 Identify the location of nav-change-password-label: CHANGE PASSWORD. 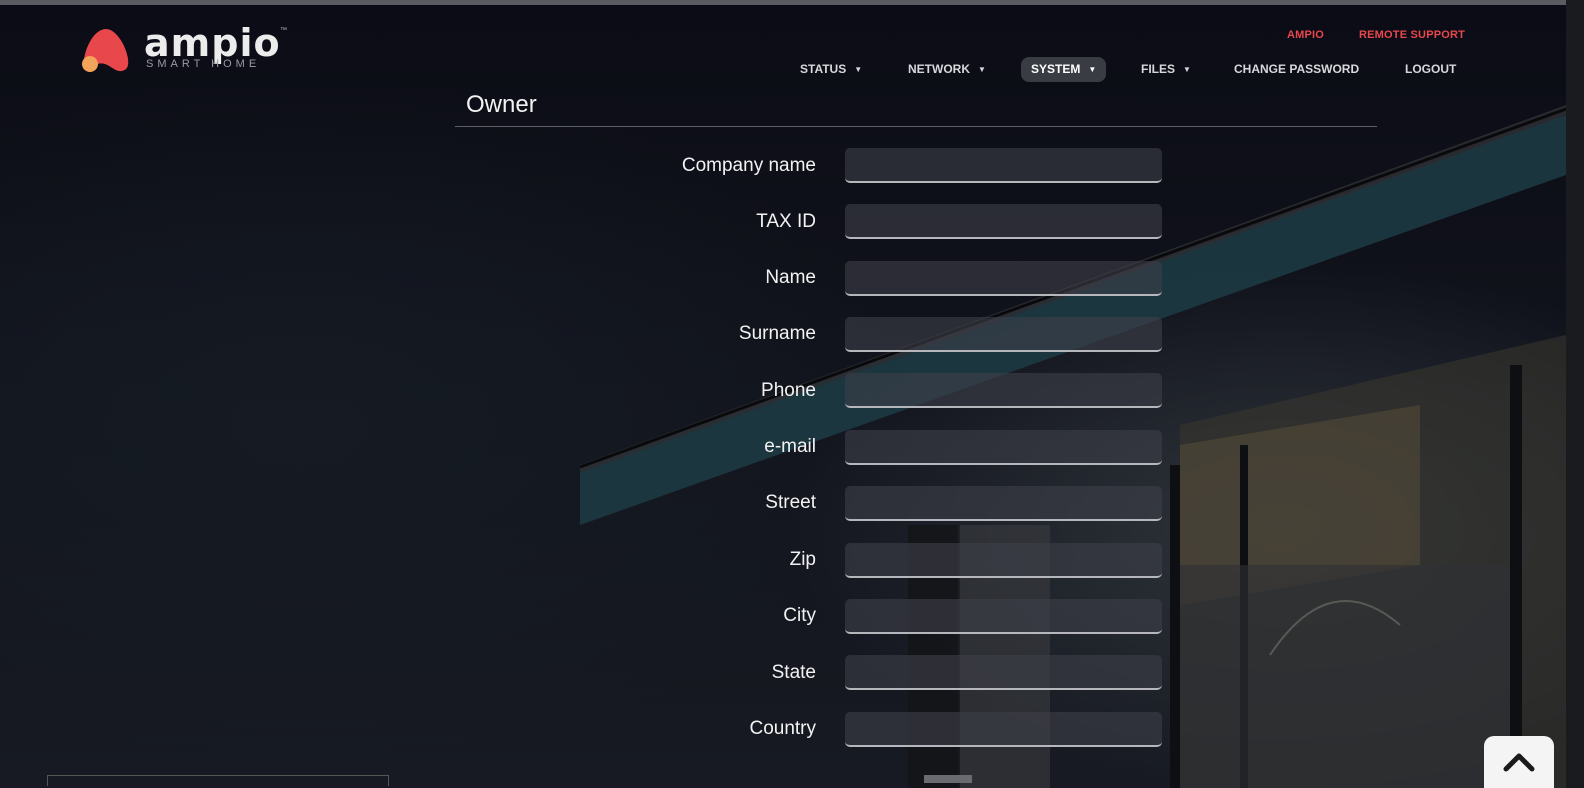
(1297, 69).